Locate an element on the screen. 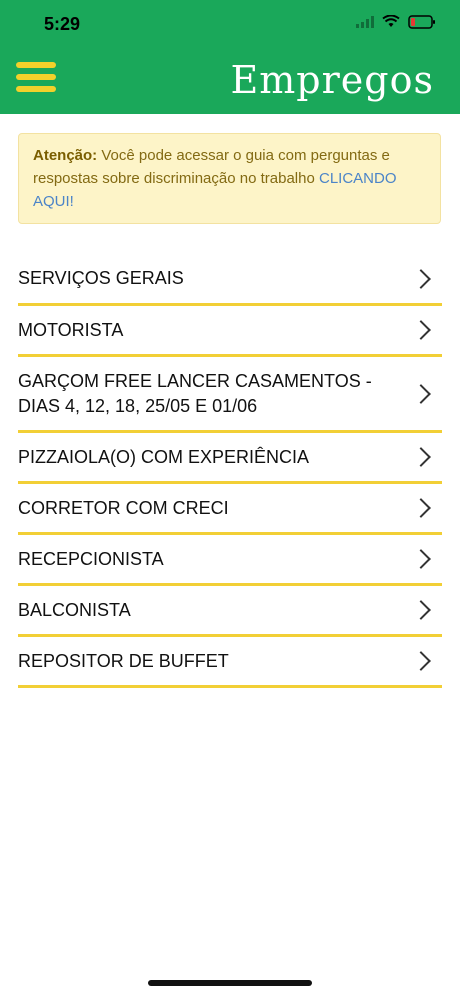  page-title: Empregos is located at coordinates (332, 80).